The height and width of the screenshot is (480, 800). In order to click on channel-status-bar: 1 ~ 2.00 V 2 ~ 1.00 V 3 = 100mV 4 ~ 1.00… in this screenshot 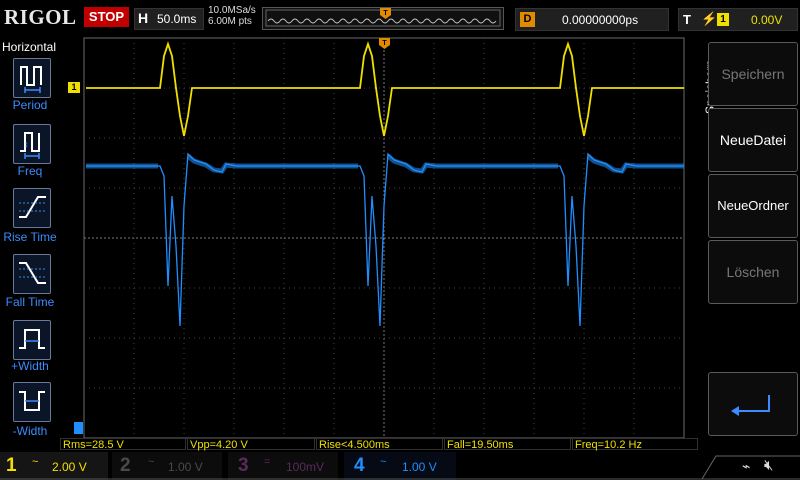, I will do `click(400, 466)`.